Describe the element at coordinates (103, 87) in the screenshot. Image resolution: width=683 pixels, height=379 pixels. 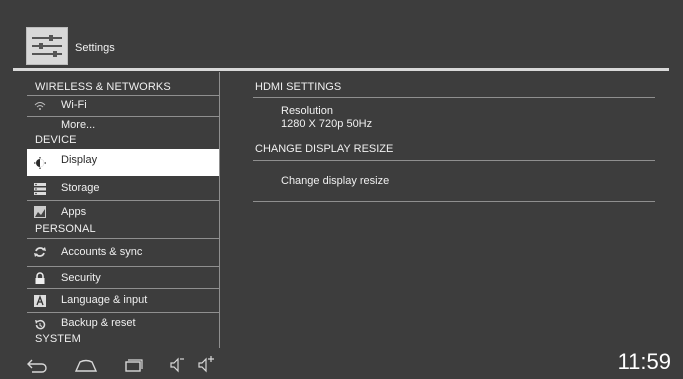
I see `category-wireless-networks: WIRELESS & NETWORKS` at that location.